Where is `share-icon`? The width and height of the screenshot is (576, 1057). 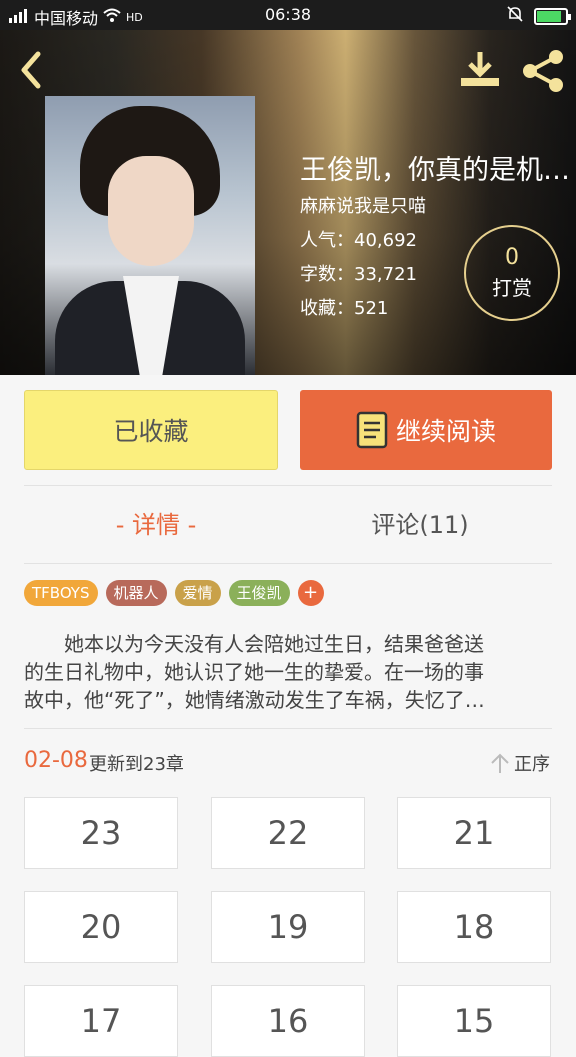 share-icon is located at coordinates (543, 71).